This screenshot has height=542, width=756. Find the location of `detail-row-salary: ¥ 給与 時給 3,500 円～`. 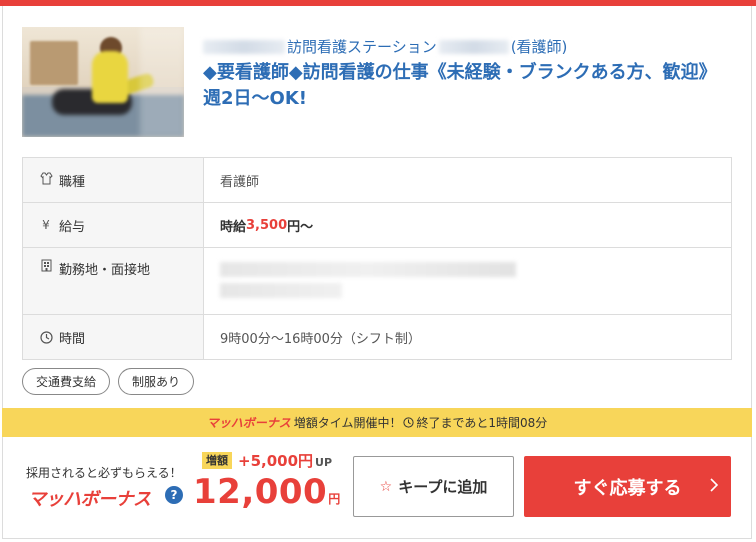

detail-row-salary: ¥ 給与 時給 3,500 円～ is located at coordinates (377, 225).